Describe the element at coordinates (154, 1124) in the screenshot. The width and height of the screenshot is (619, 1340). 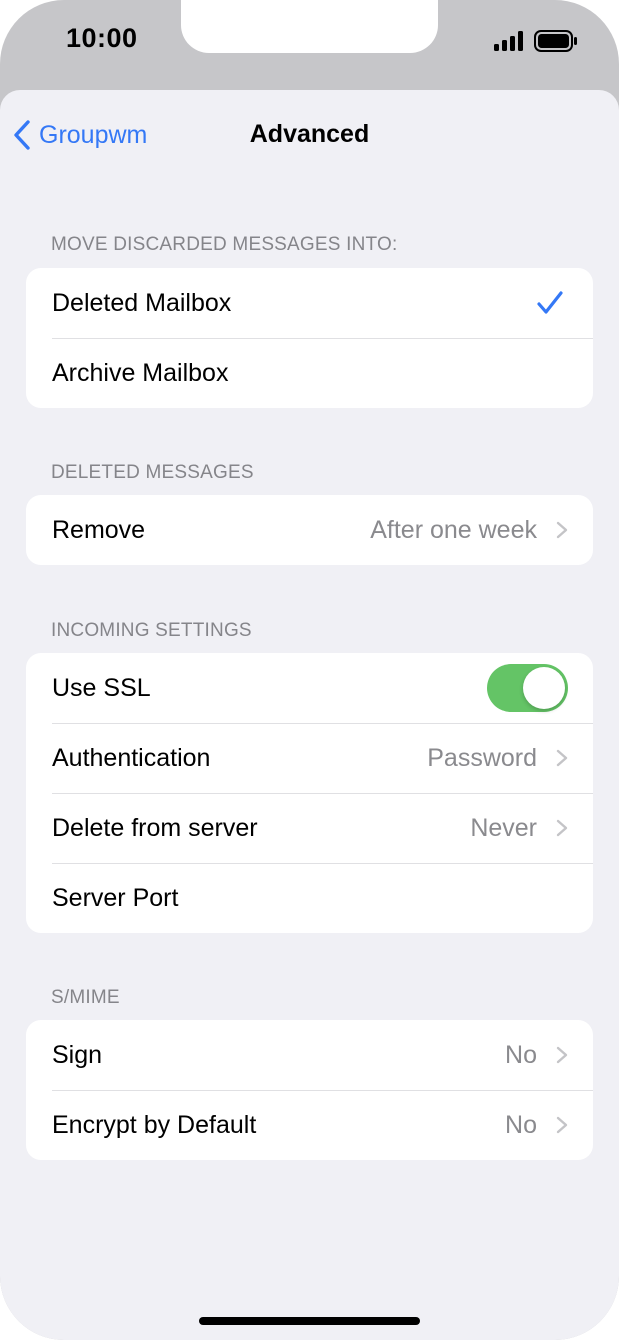
I see `row-label: Encrypt by Default` at that location.